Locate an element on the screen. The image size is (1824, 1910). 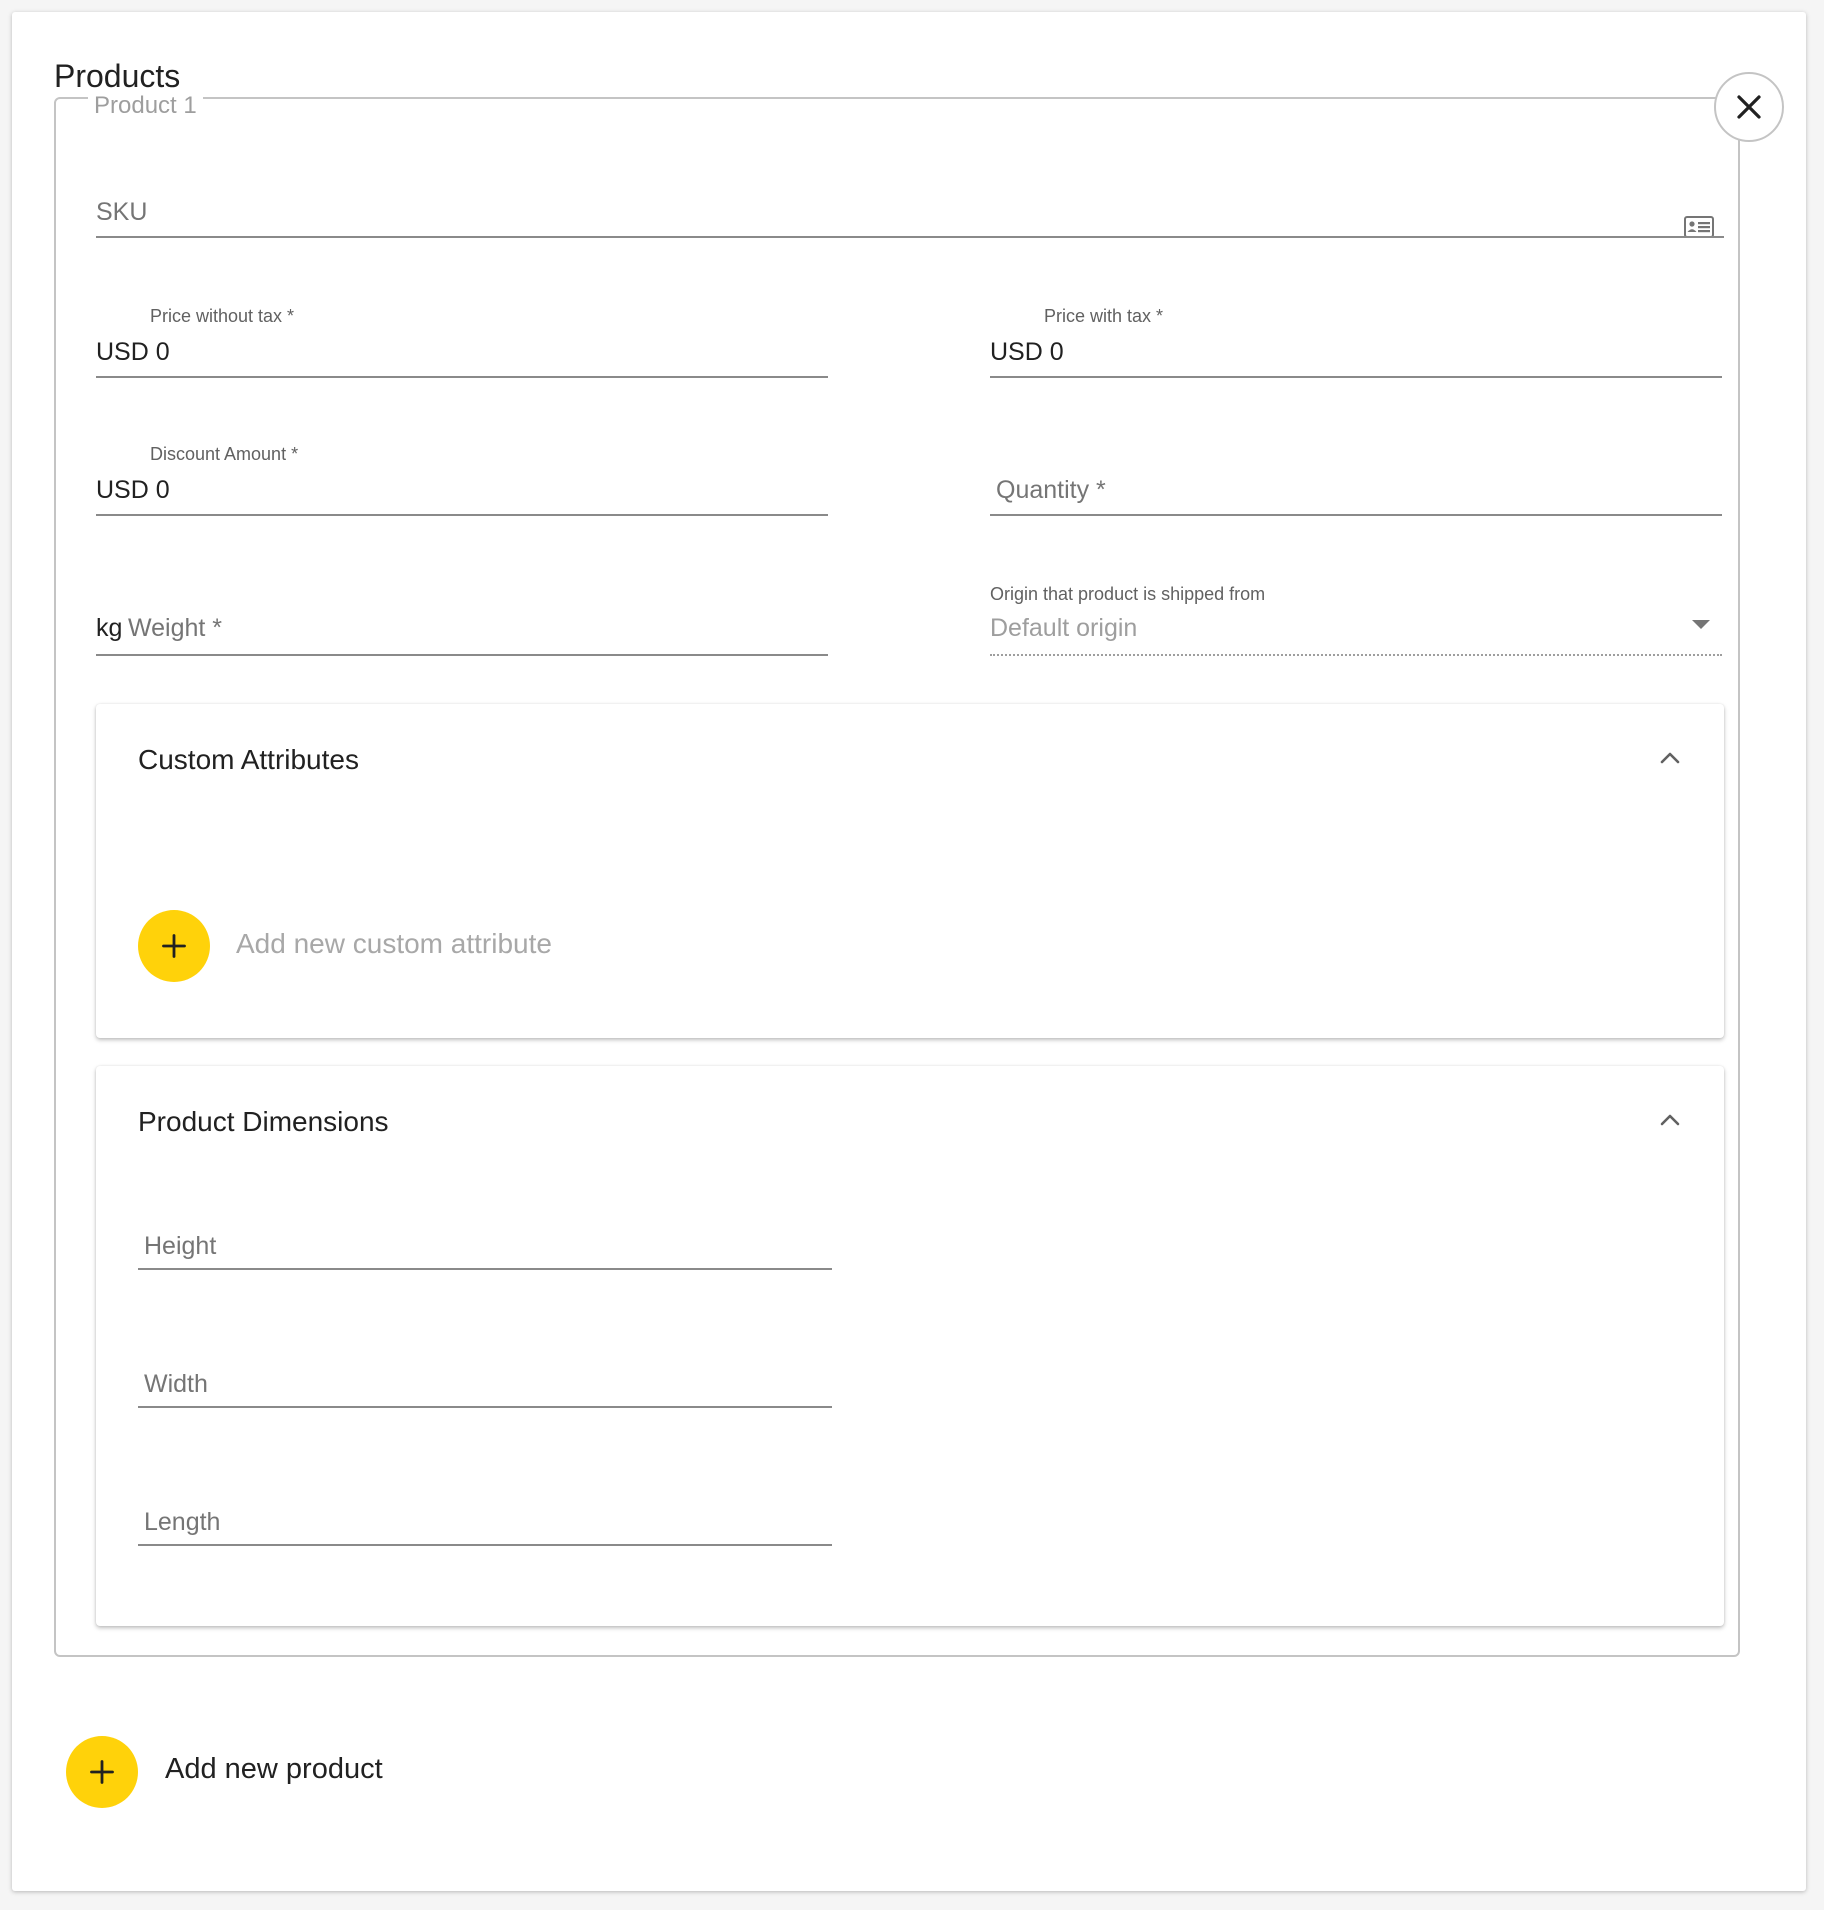
add-new-product-label: Add new product is located at coordinates (274, 1769).